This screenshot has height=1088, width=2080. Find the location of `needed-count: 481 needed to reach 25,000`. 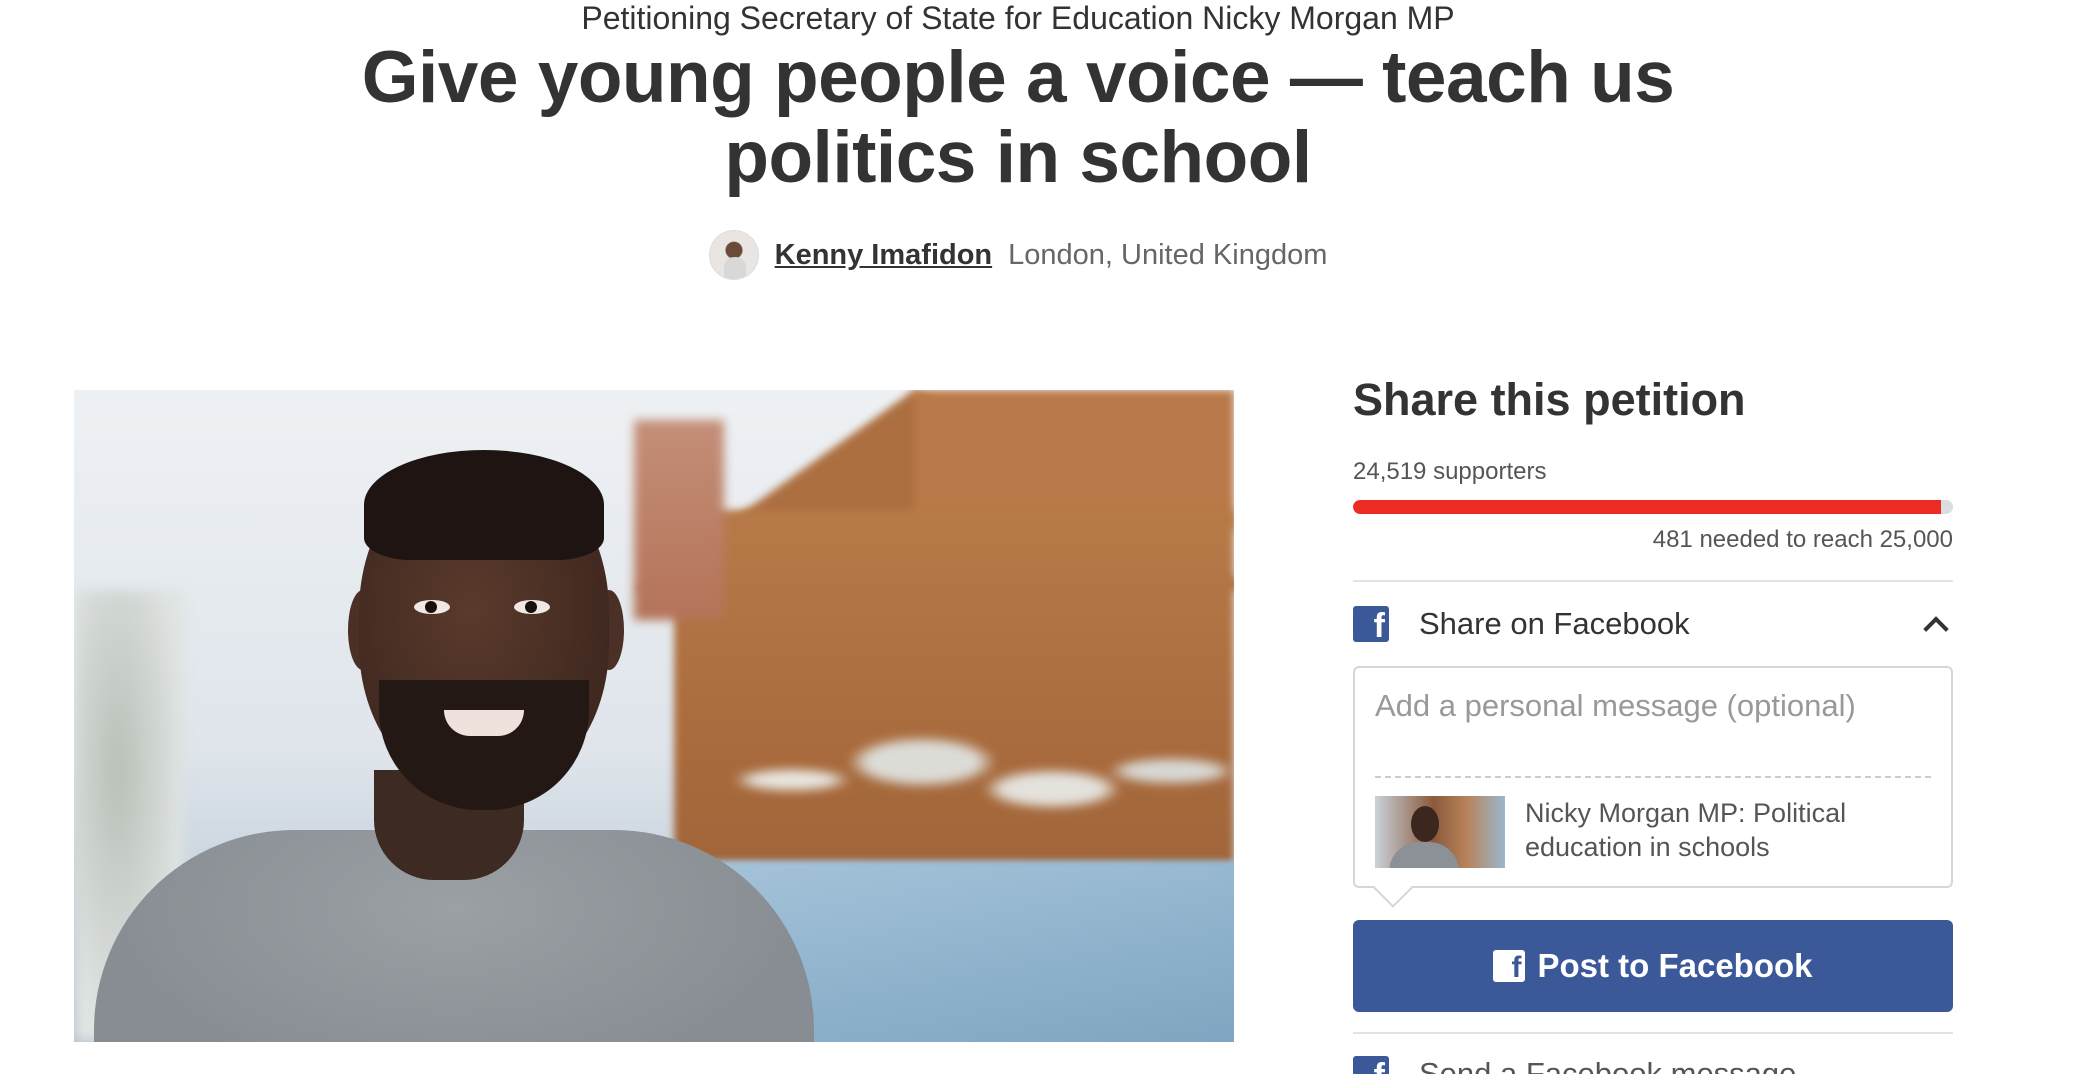

needed-count: 481 needed to reach 25,000 is located at coordinates (1802, 539).